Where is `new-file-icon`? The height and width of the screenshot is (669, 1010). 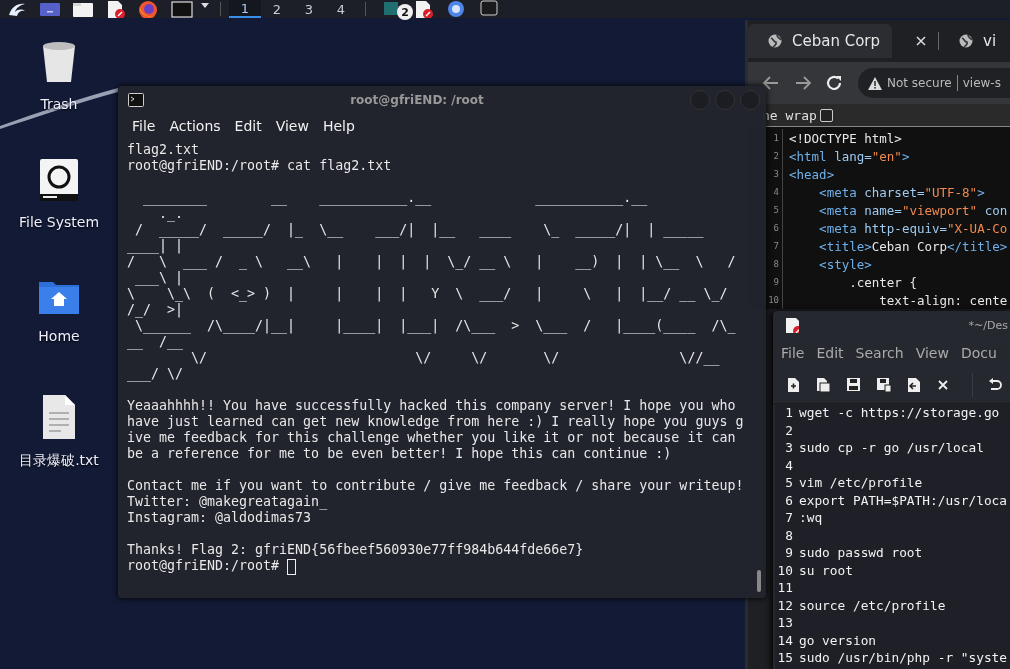 new-file-icon is located at coordinates (794, 385).